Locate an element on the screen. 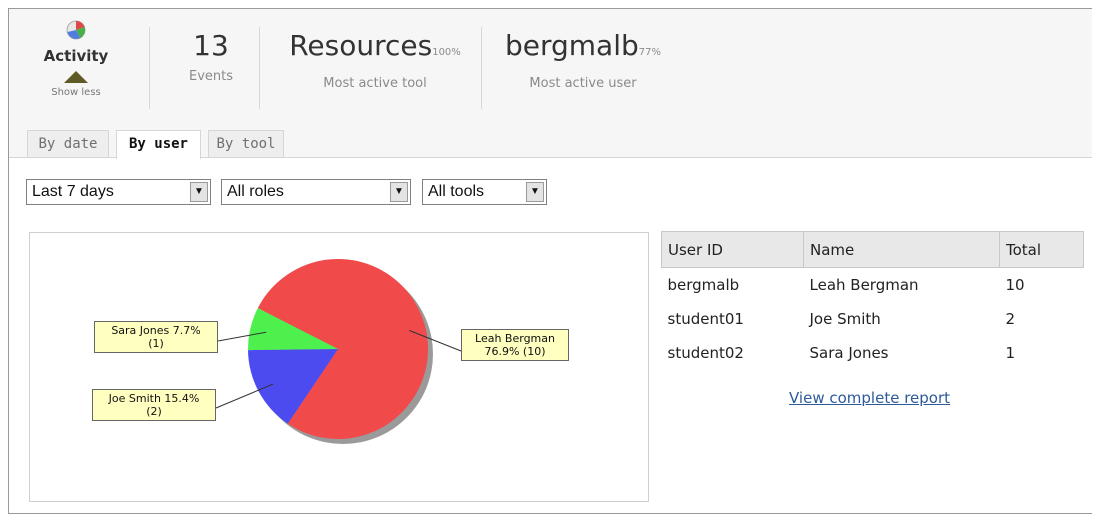 The width and height of the screenshot is (1094, 517). pie-chart-icon is located at coordinates (76, 30).